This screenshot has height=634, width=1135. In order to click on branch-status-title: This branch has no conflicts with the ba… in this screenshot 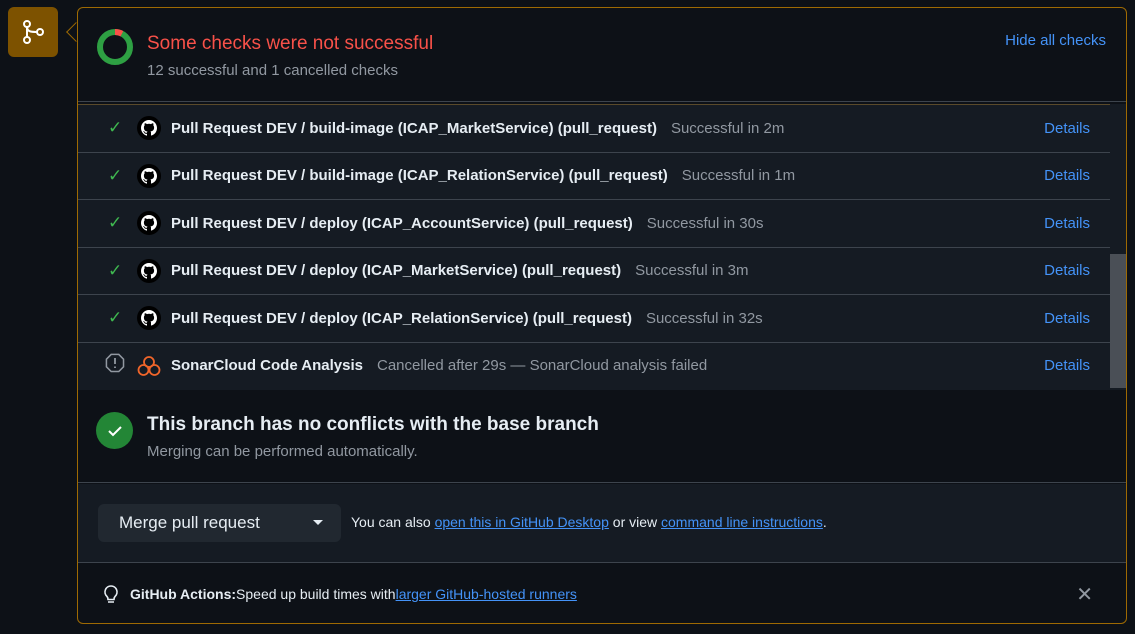, I will do `click(373, 424)`.